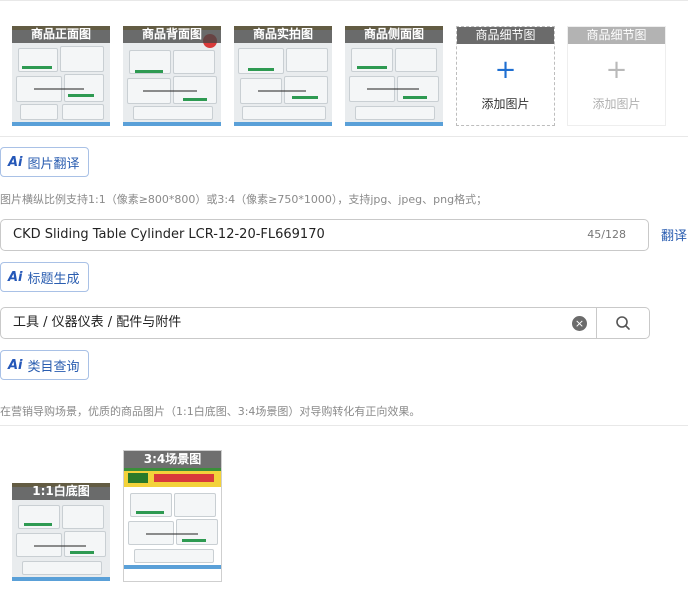 Image resolution: width=688 pixels, height=598 pixels. I want to click on top-divider, so click(344, 0).